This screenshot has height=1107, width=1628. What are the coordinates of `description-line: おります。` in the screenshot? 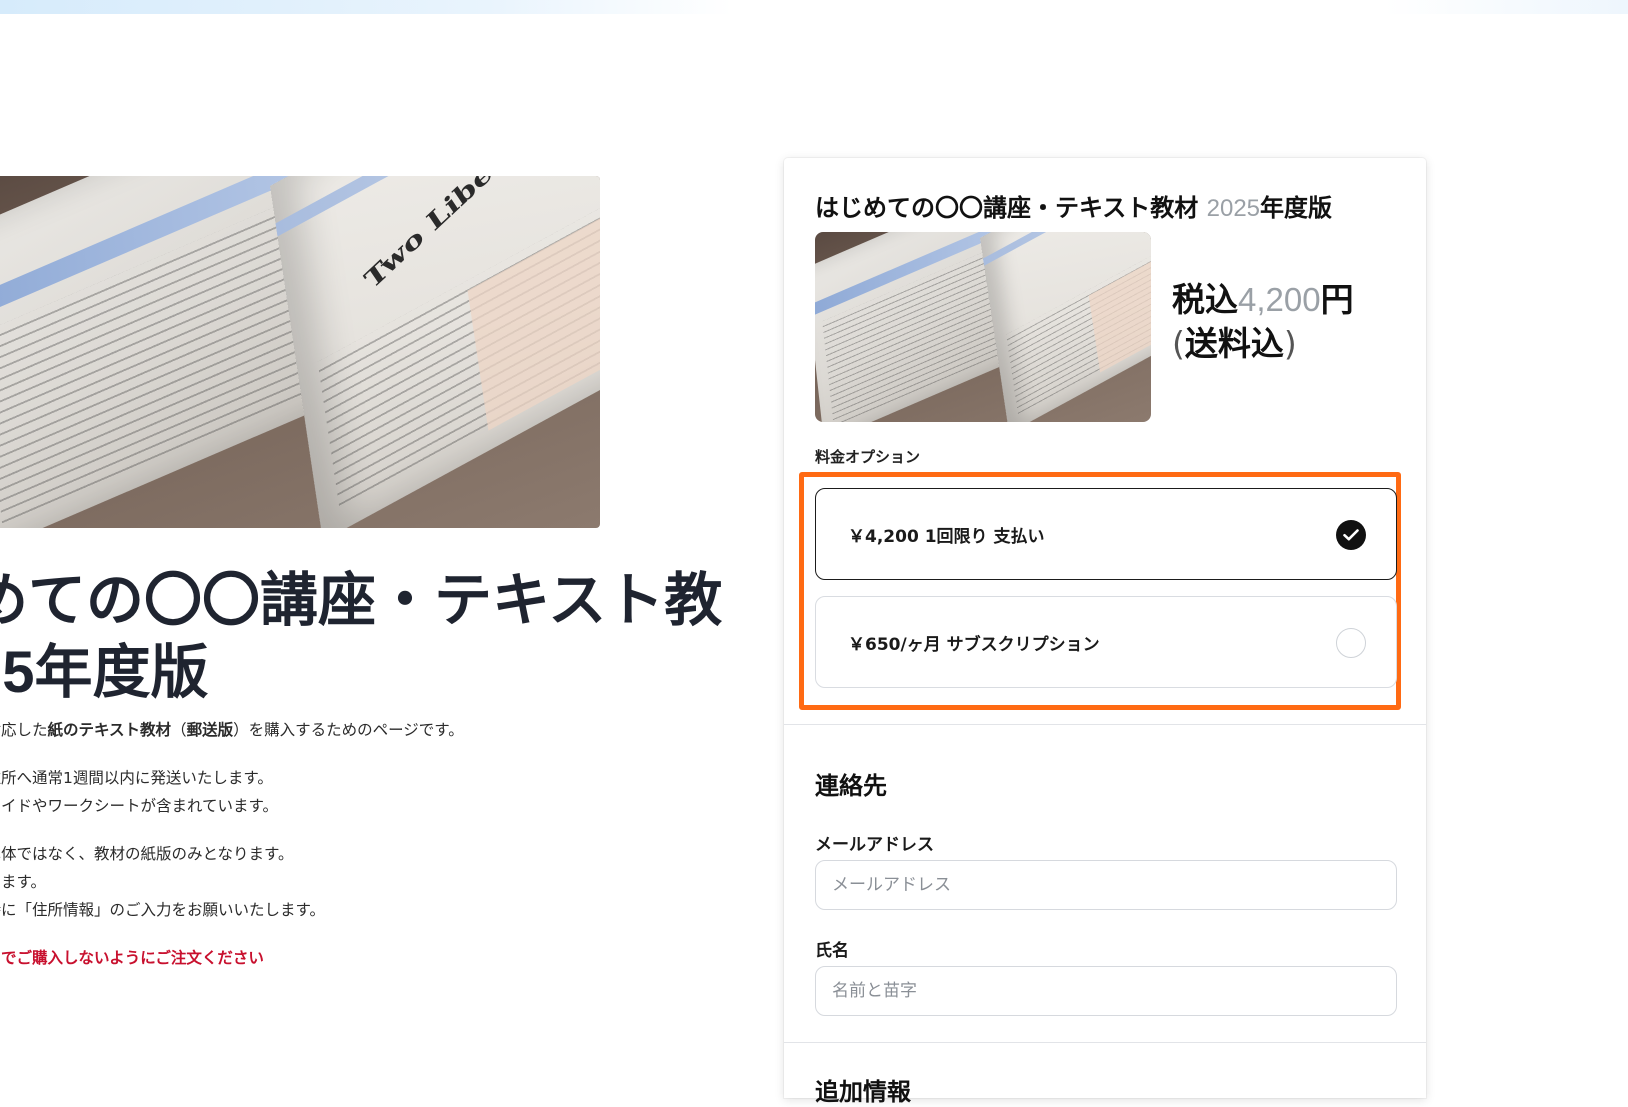 It's located at (23, 882).